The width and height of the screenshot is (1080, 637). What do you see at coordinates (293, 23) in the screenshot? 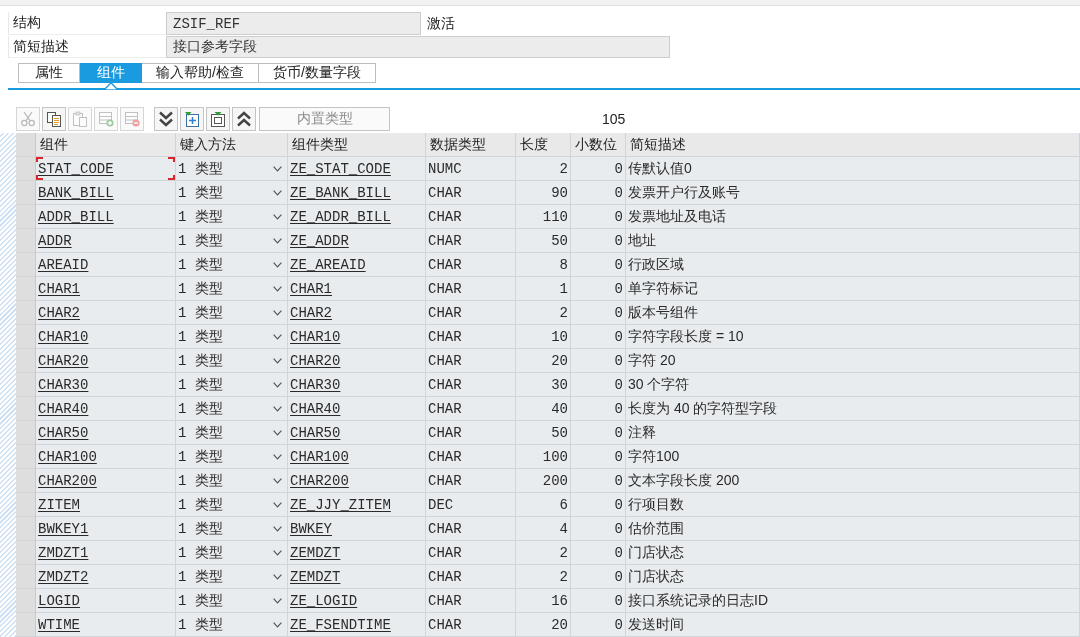
I see `structure-field: ZSIF_REF` at bounding box center [293, 23].